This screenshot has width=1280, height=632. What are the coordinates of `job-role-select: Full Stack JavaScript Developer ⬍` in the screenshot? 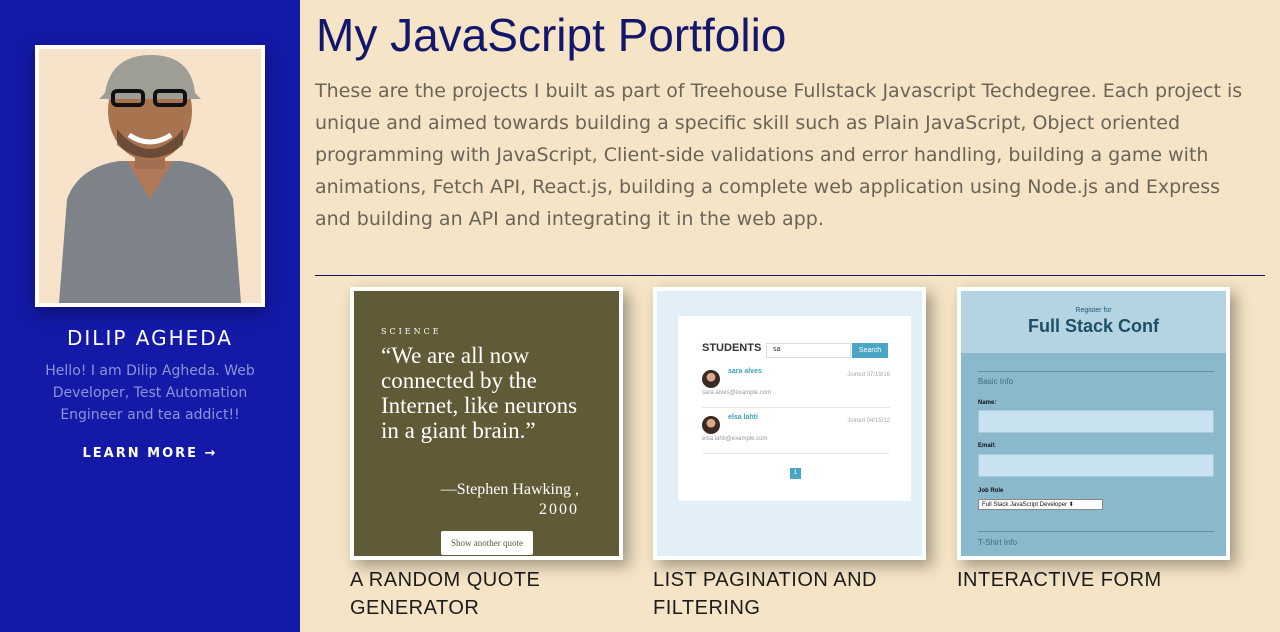 It's located at (1040, 504).